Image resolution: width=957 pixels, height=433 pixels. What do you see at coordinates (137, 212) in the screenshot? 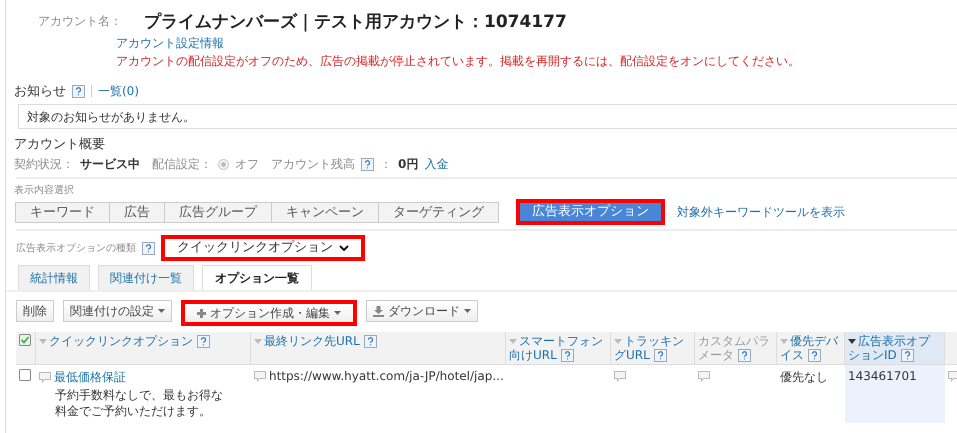
I see `view-tab: 広告` at bounding box center [137, 212].